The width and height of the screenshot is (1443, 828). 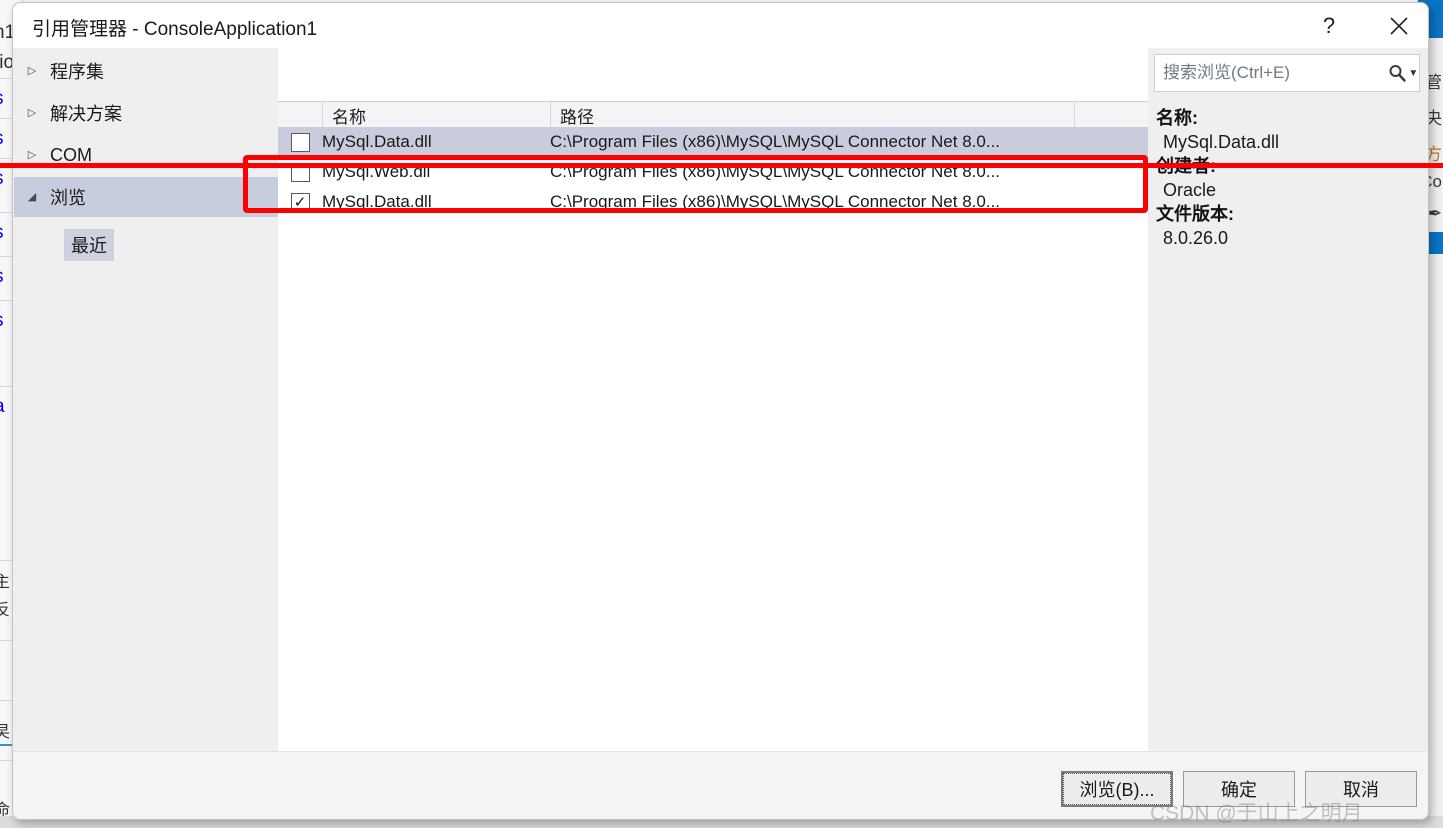 What do you see at coordinates (5, 580) in the screenshot?
I see `ide-code-fragment: 主` at bounding box center [5, 580].